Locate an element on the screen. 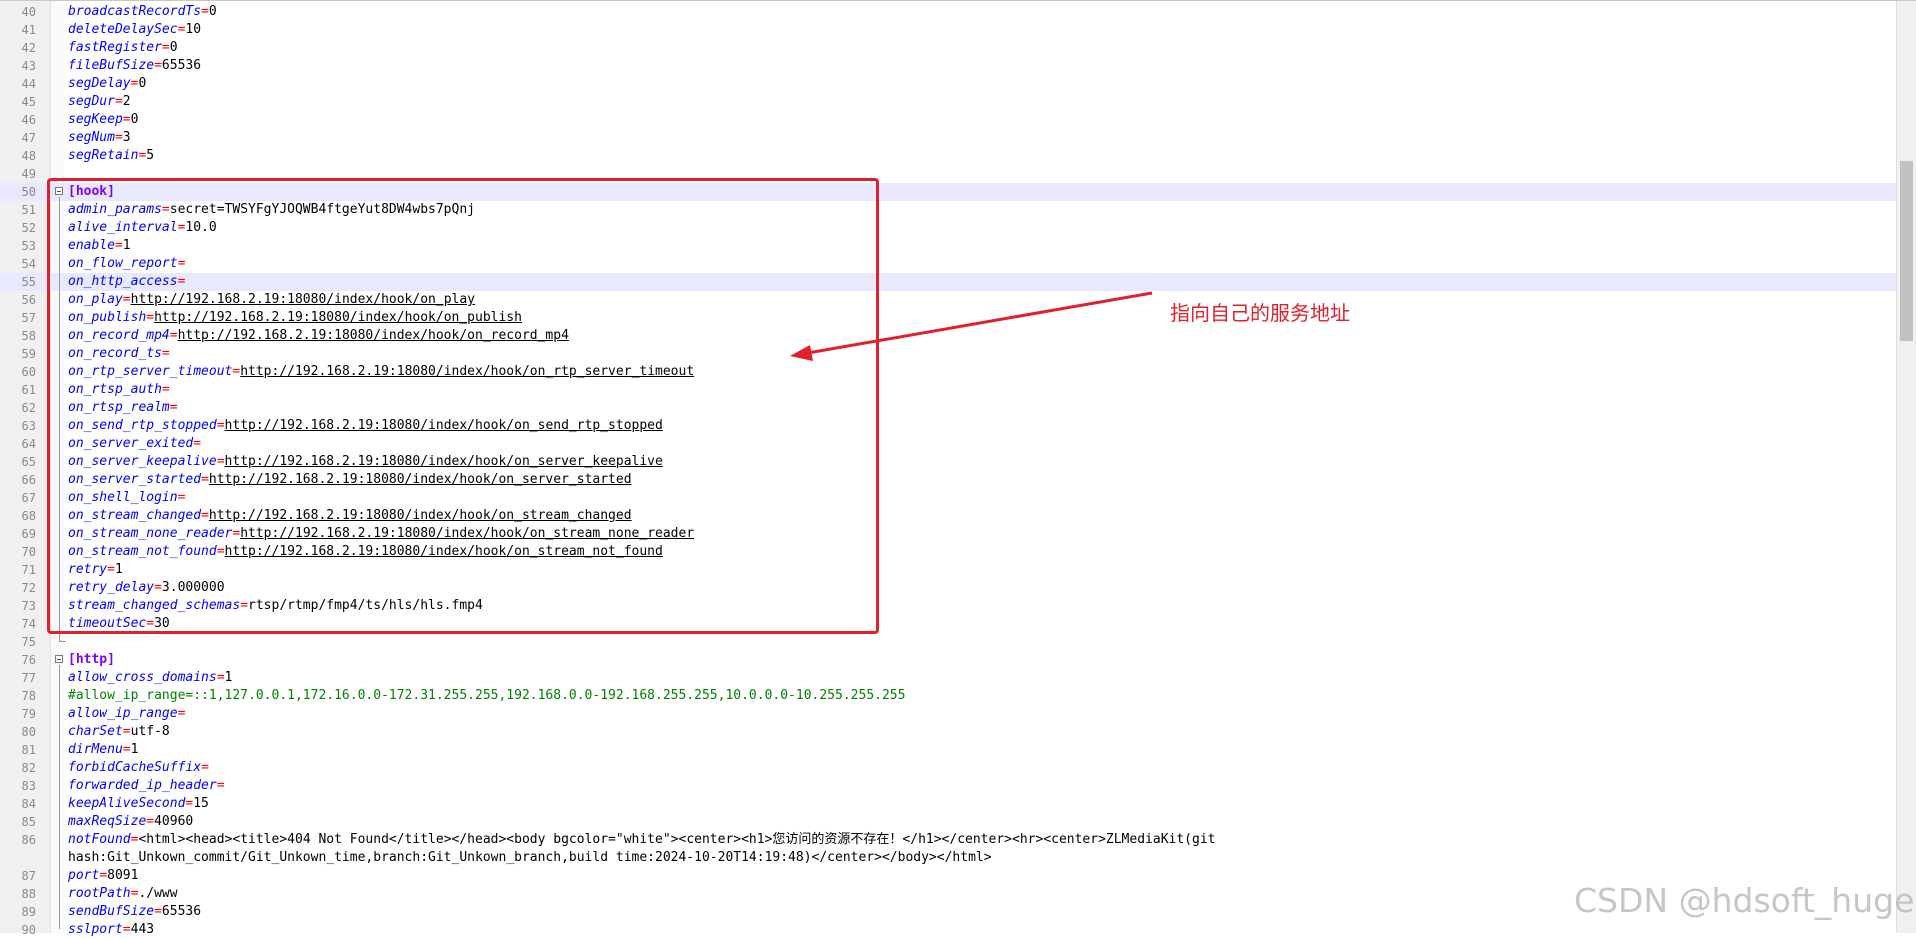 The height and width of the screenshot is (939, 1916). config-key: forwarded_ip_header is located at coordinates (142, 785).